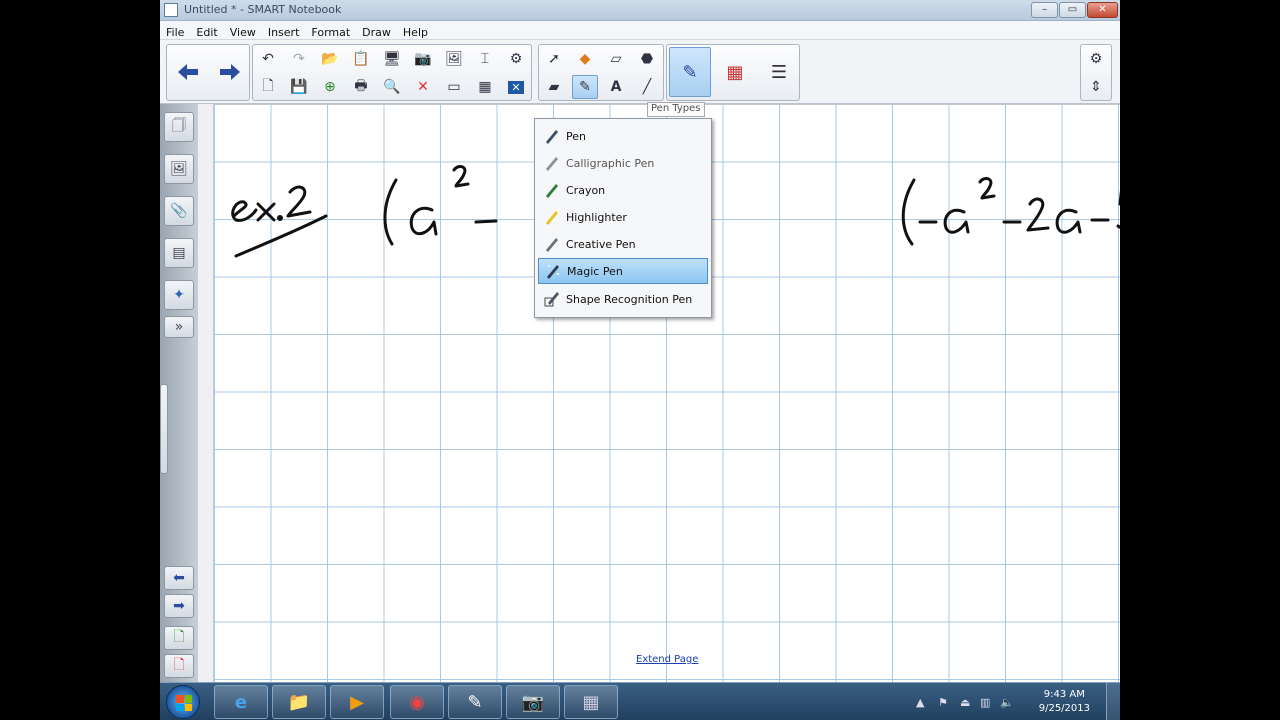 This screenshot has height=720, width=1280. What do you see at coordinates (179, 606) in the screenshot?
I see `next-page-side-button: ➡` at bounding box center [179, 606].